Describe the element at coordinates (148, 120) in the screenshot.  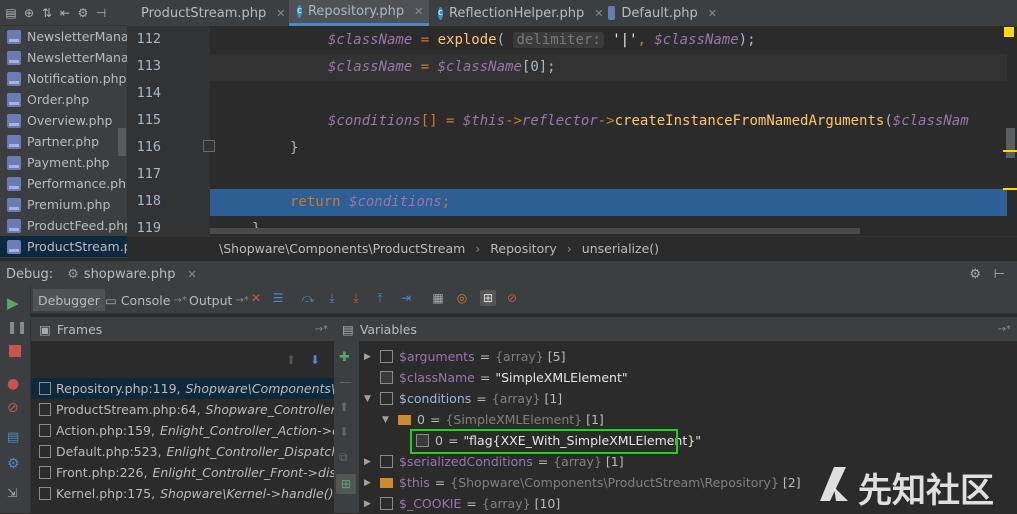
I see `line-number: 115` at that location.